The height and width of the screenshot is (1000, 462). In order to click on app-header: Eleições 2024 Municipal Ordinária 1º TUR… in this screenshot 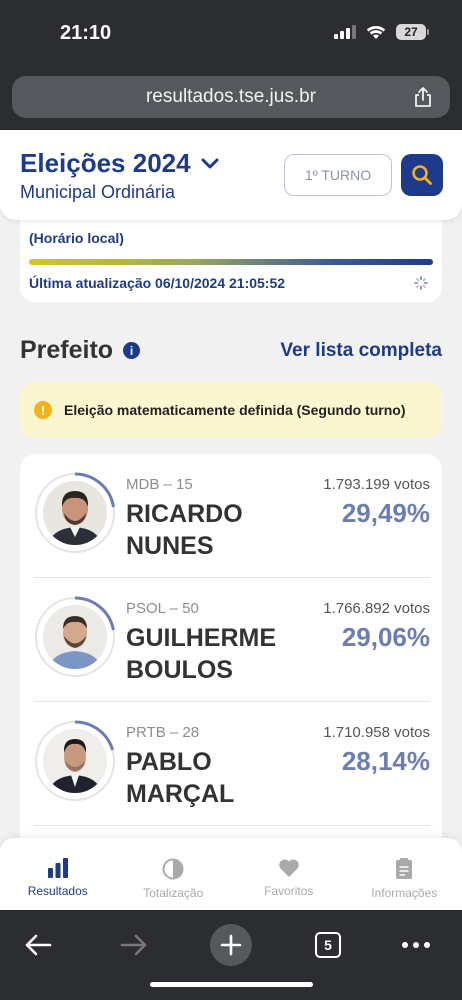, I will do `click(231, 175)`.